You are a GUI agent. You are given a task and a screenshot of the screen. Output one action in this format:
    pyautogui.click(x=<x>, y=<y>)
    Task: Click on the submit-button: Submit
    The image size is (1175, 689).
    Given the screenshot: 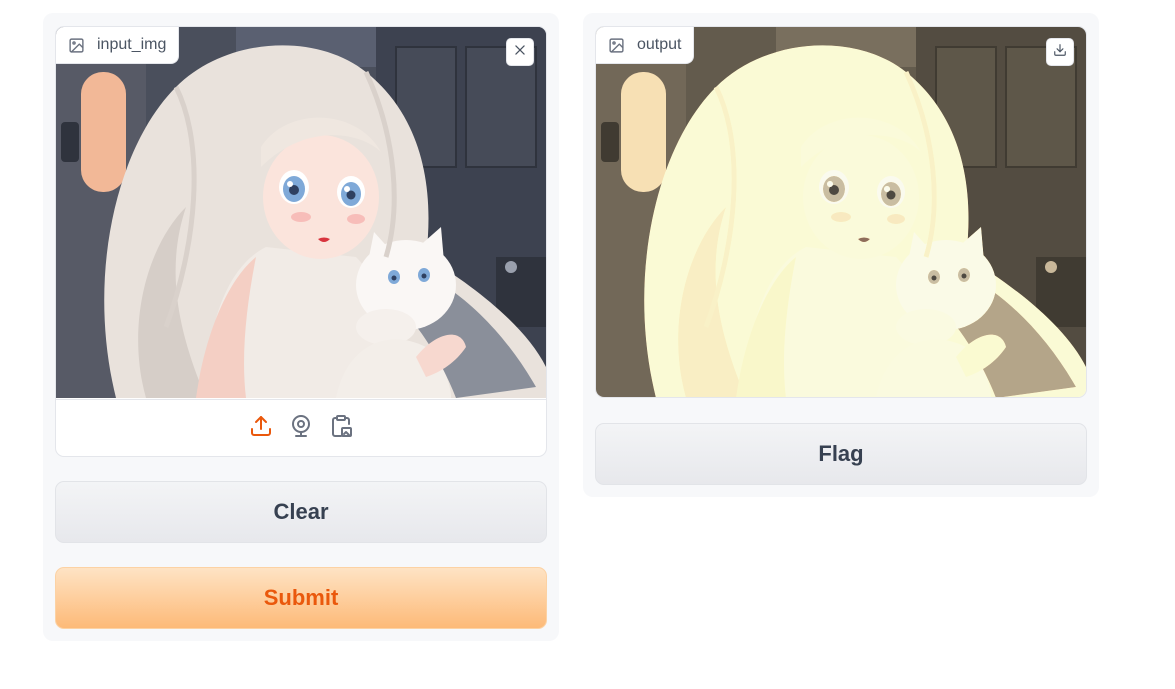 What is the action you would take?
    pyautogui.click(x=301, y=598)
    